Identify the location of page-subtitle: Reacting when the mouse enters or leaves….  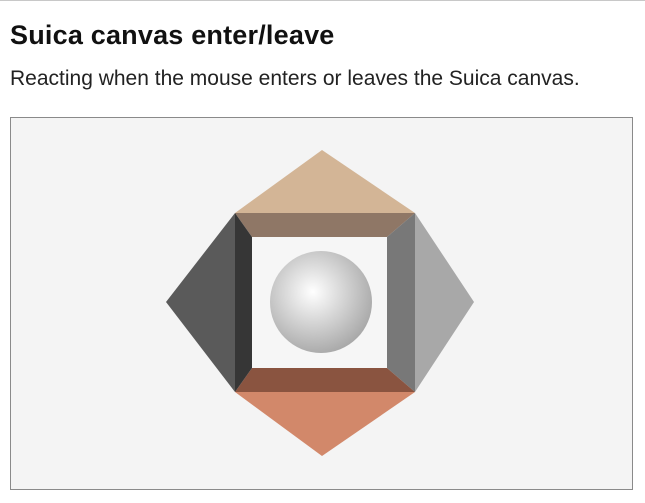
(295, 78).